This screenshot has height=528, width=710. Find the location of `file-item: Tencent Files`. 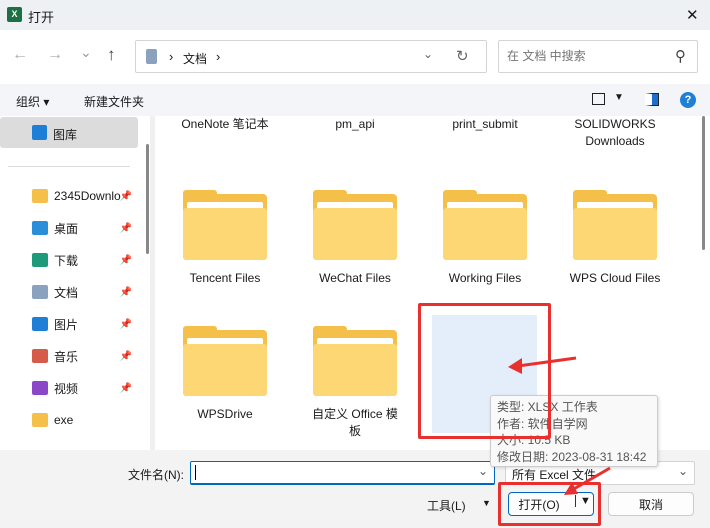

file-item: Tencent Files is located at coordinates (225, 238).